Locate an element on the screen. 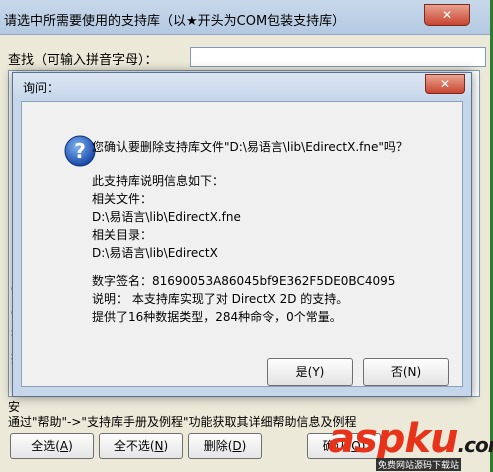 The image size is (493, 472). select-all-key: A is located at coordinates (64, 446).